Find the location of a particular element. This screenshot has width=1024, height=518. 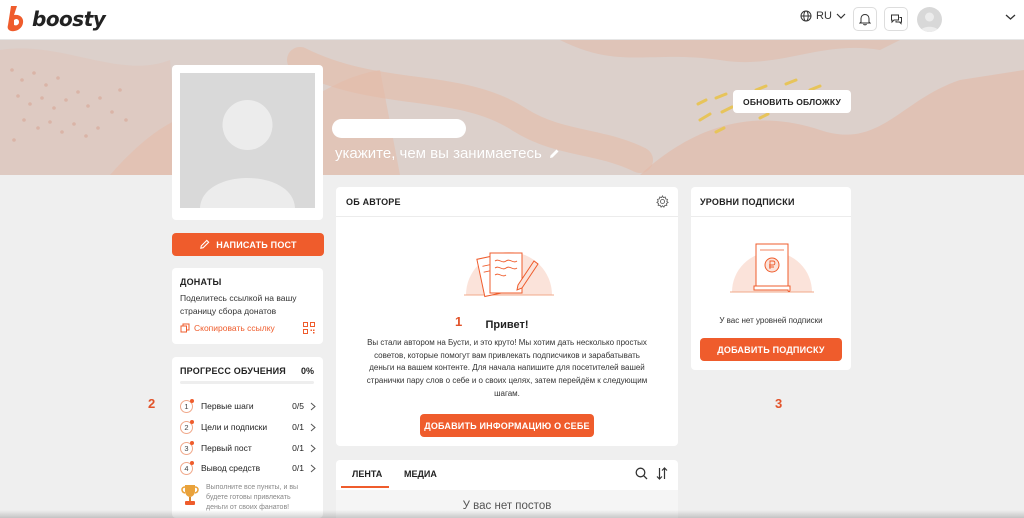

add-subscription-button: ДОБАВИТЬ ПОДПИСКУ is located at coordinates (771, 349).